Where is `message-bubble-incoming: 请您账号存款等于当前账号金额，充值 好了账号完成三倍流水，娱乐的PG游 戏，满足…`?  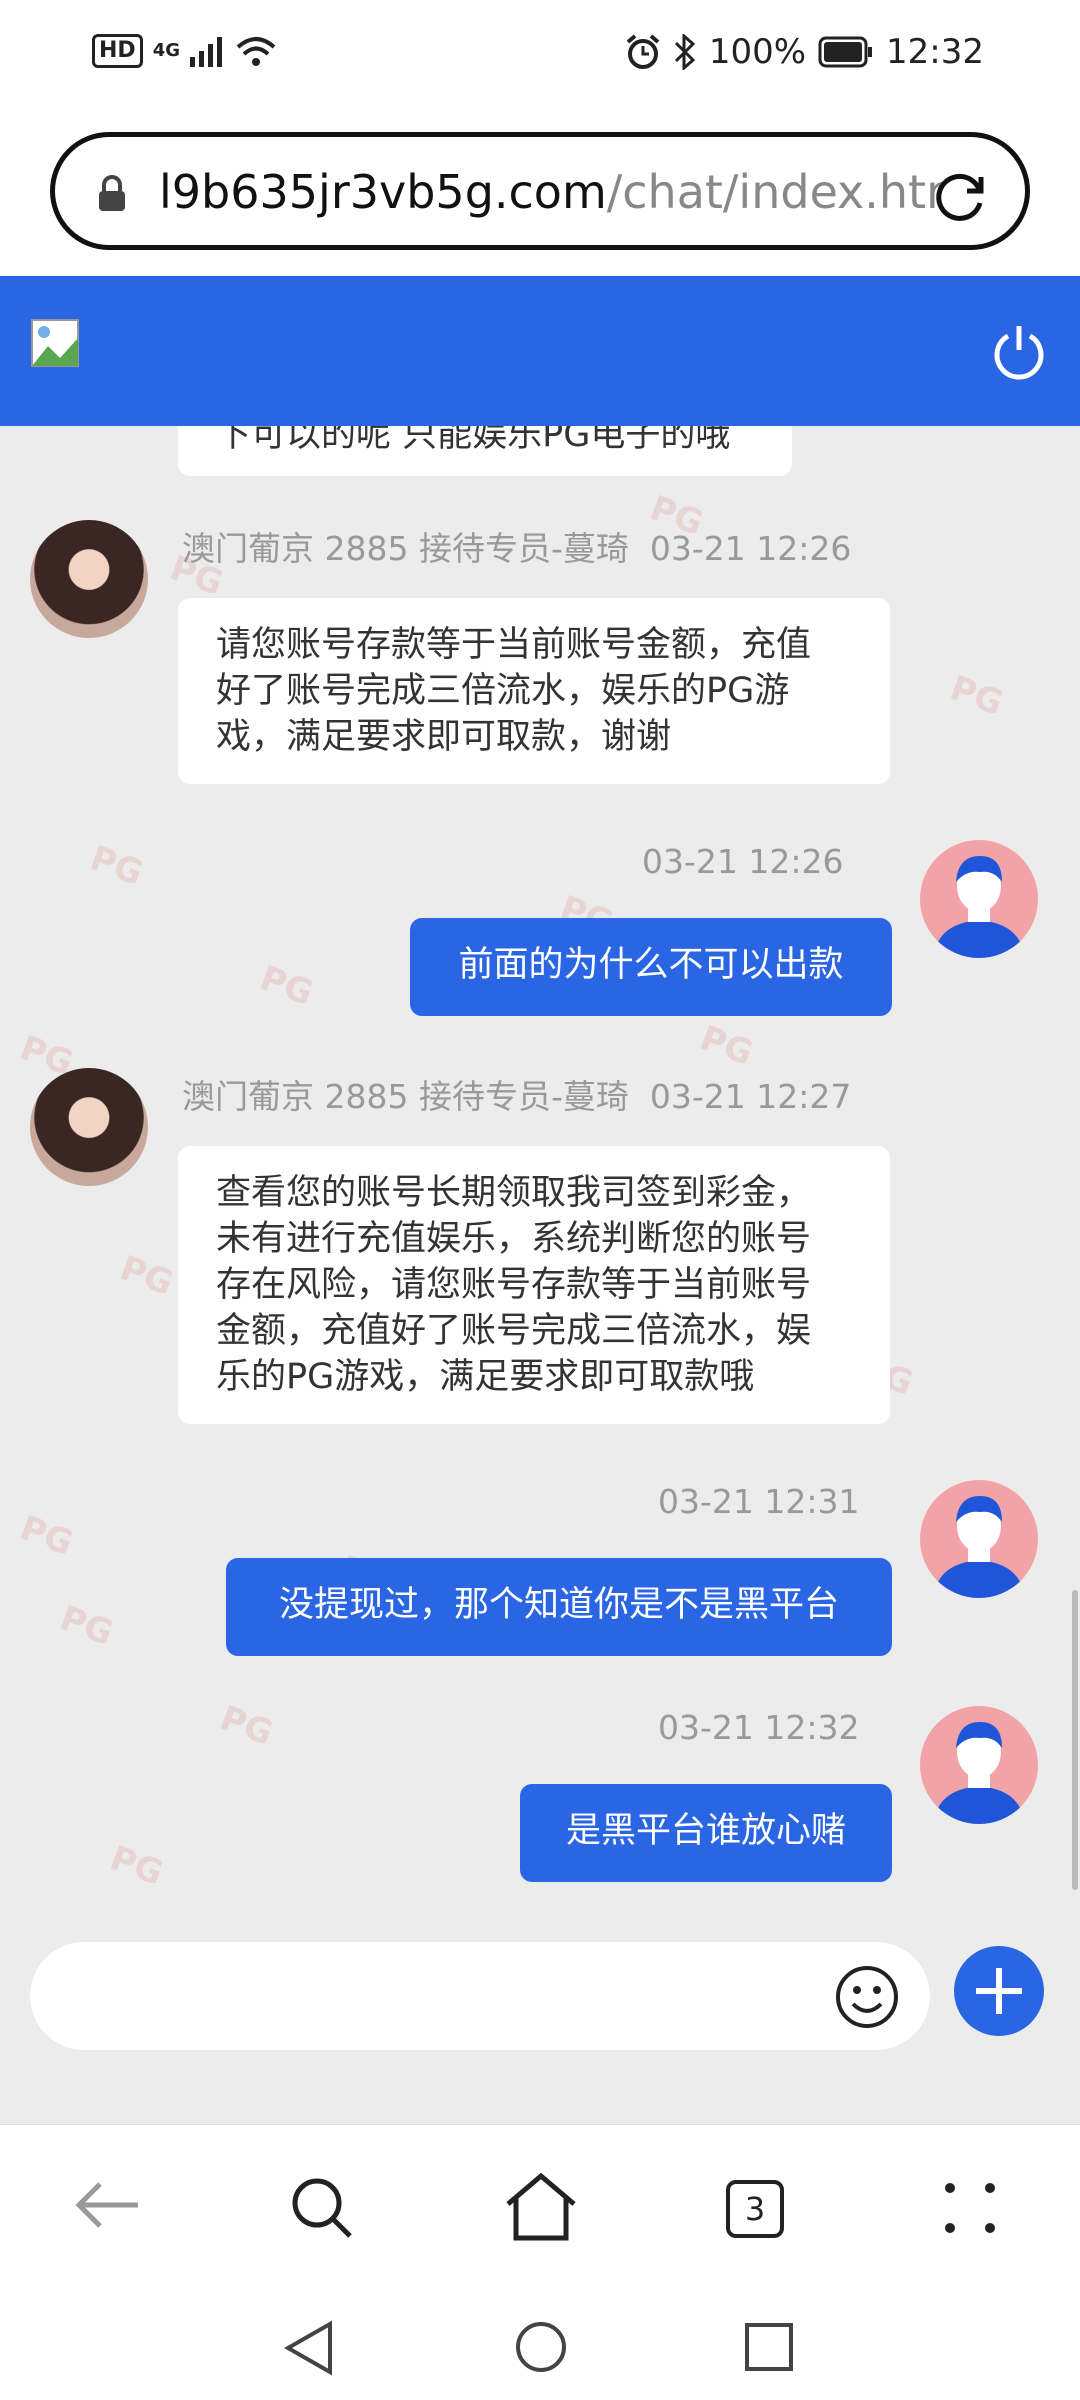 message-bubble-incoming: 请您账号存款等于当前账号金额，充值 好了账号完成三倍流水，娱乐的PG游 戏，满足… is located at coordinates (534, 691).